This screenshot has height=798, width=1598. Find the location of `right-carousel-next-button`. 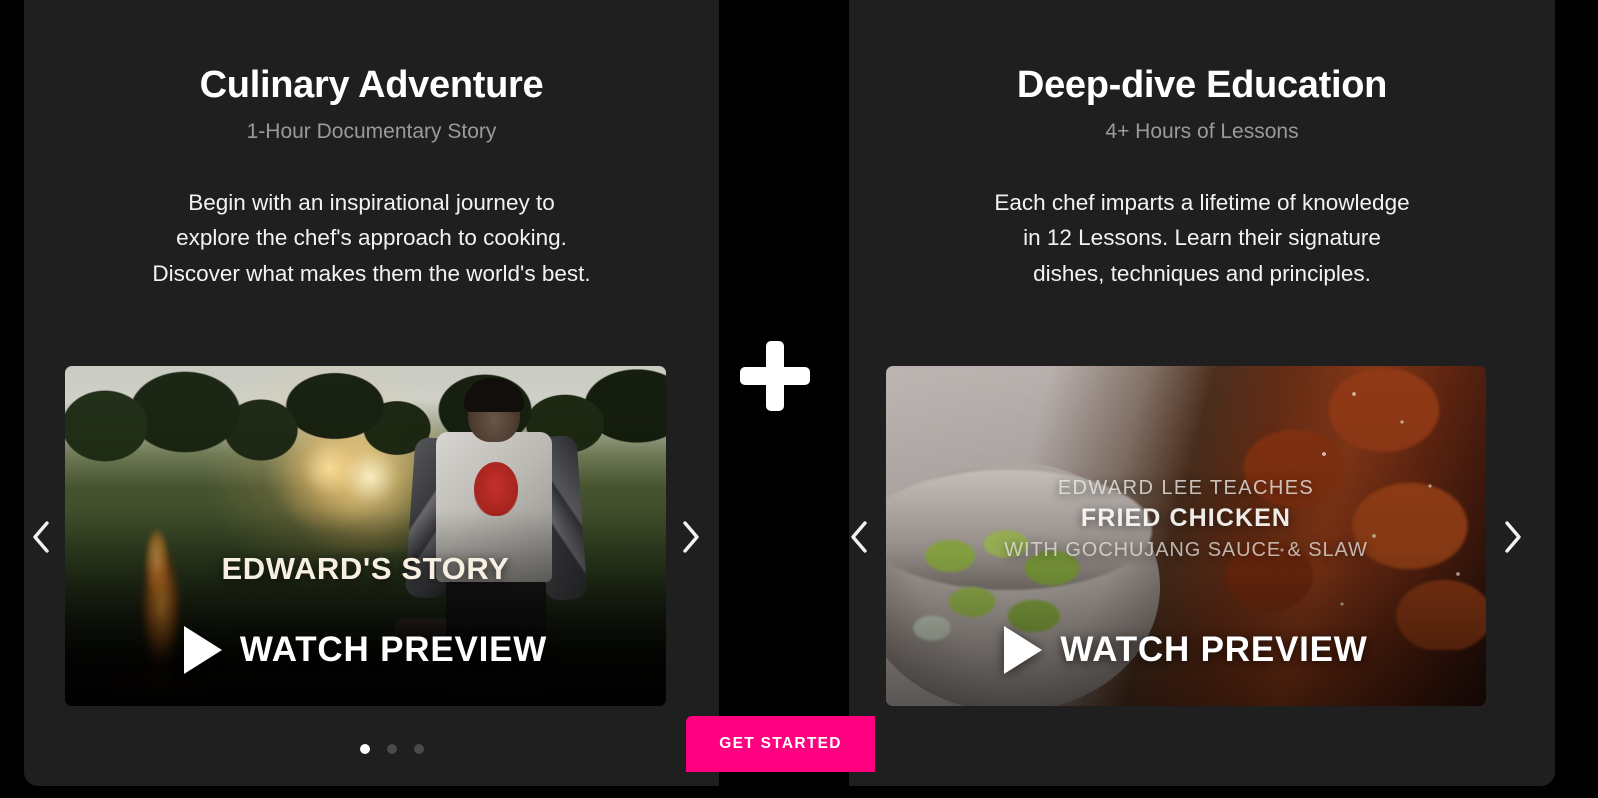

right-carousel-next-button is located at coordinates (1513, 537).